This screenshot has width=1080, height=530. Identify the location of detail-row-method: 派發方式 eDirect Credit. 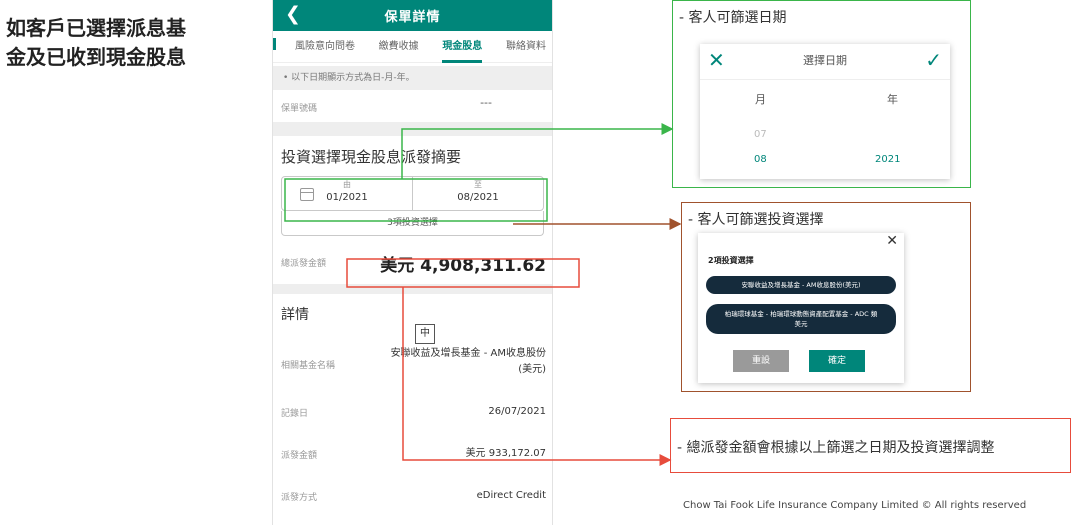
(412, 495).